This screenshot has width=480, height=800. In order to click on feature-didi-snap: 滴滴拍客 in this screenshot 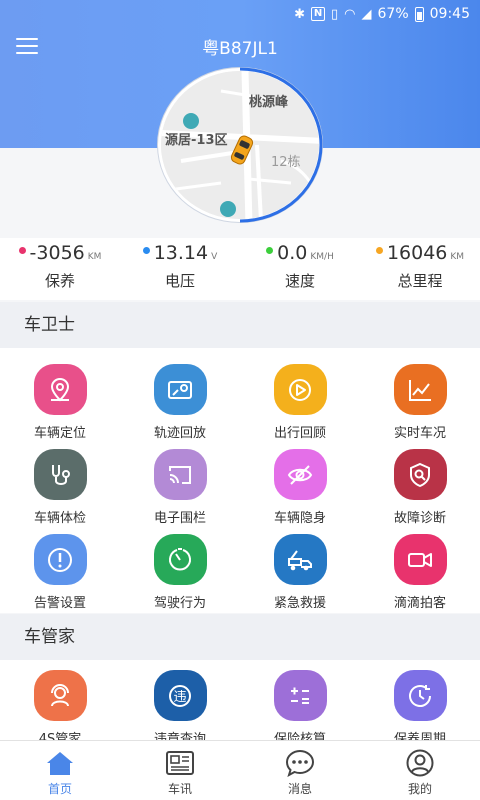, I will do `click(420, 566)`.